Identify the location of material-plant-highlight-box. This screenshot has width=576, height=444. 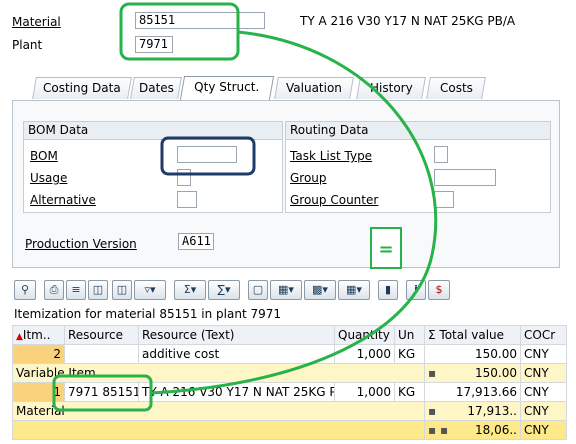
(179, 31).